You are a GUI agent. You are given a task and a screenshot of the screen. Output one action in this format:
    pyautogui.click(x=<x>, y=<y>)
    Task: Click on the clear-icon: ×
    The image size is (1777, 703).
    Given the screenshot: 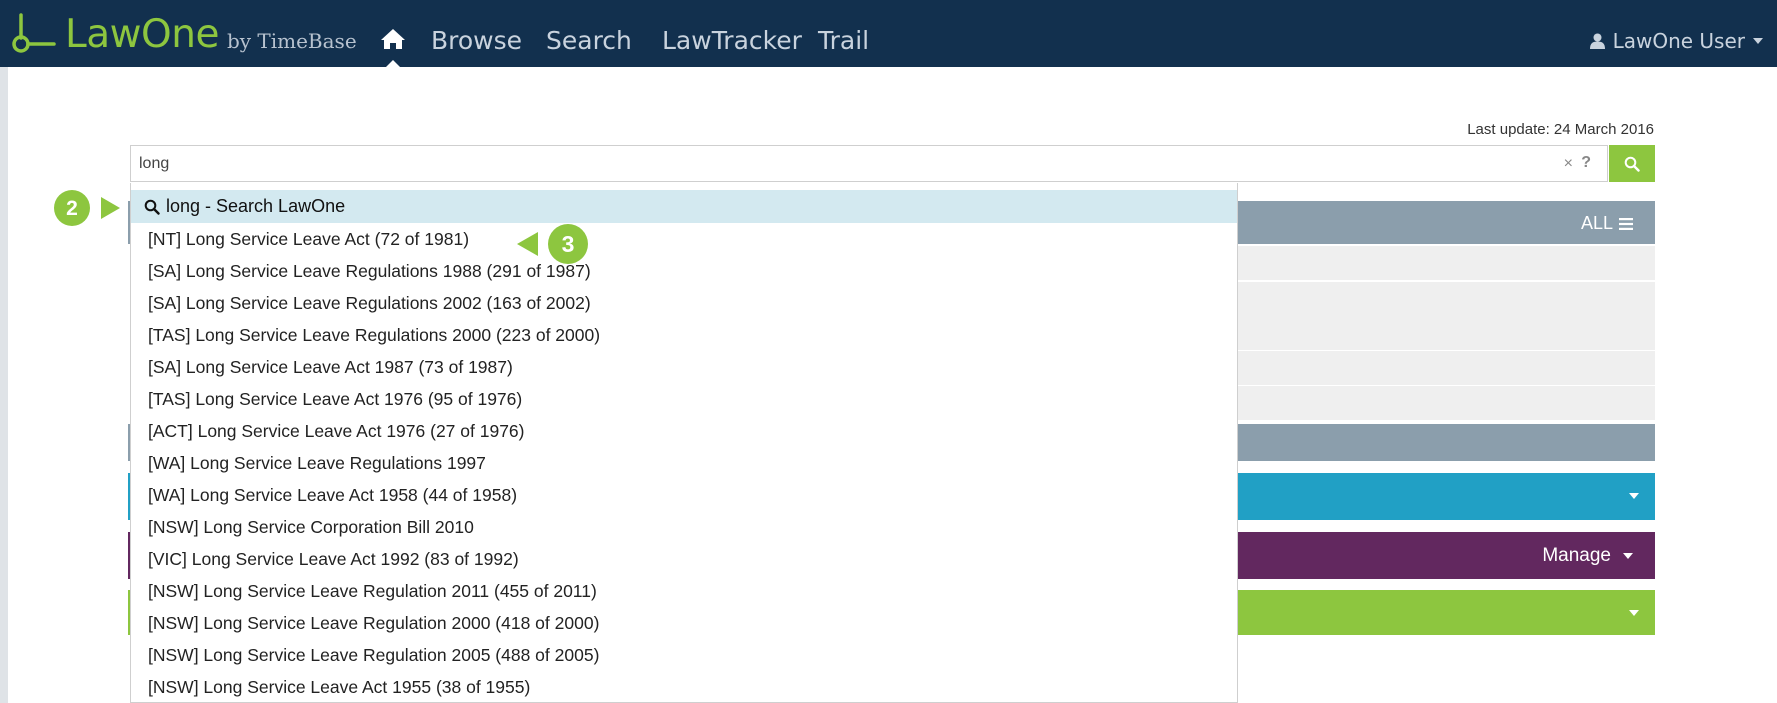 What is the action you would take?
    pyautogui.click(x=1568, y=164)
    